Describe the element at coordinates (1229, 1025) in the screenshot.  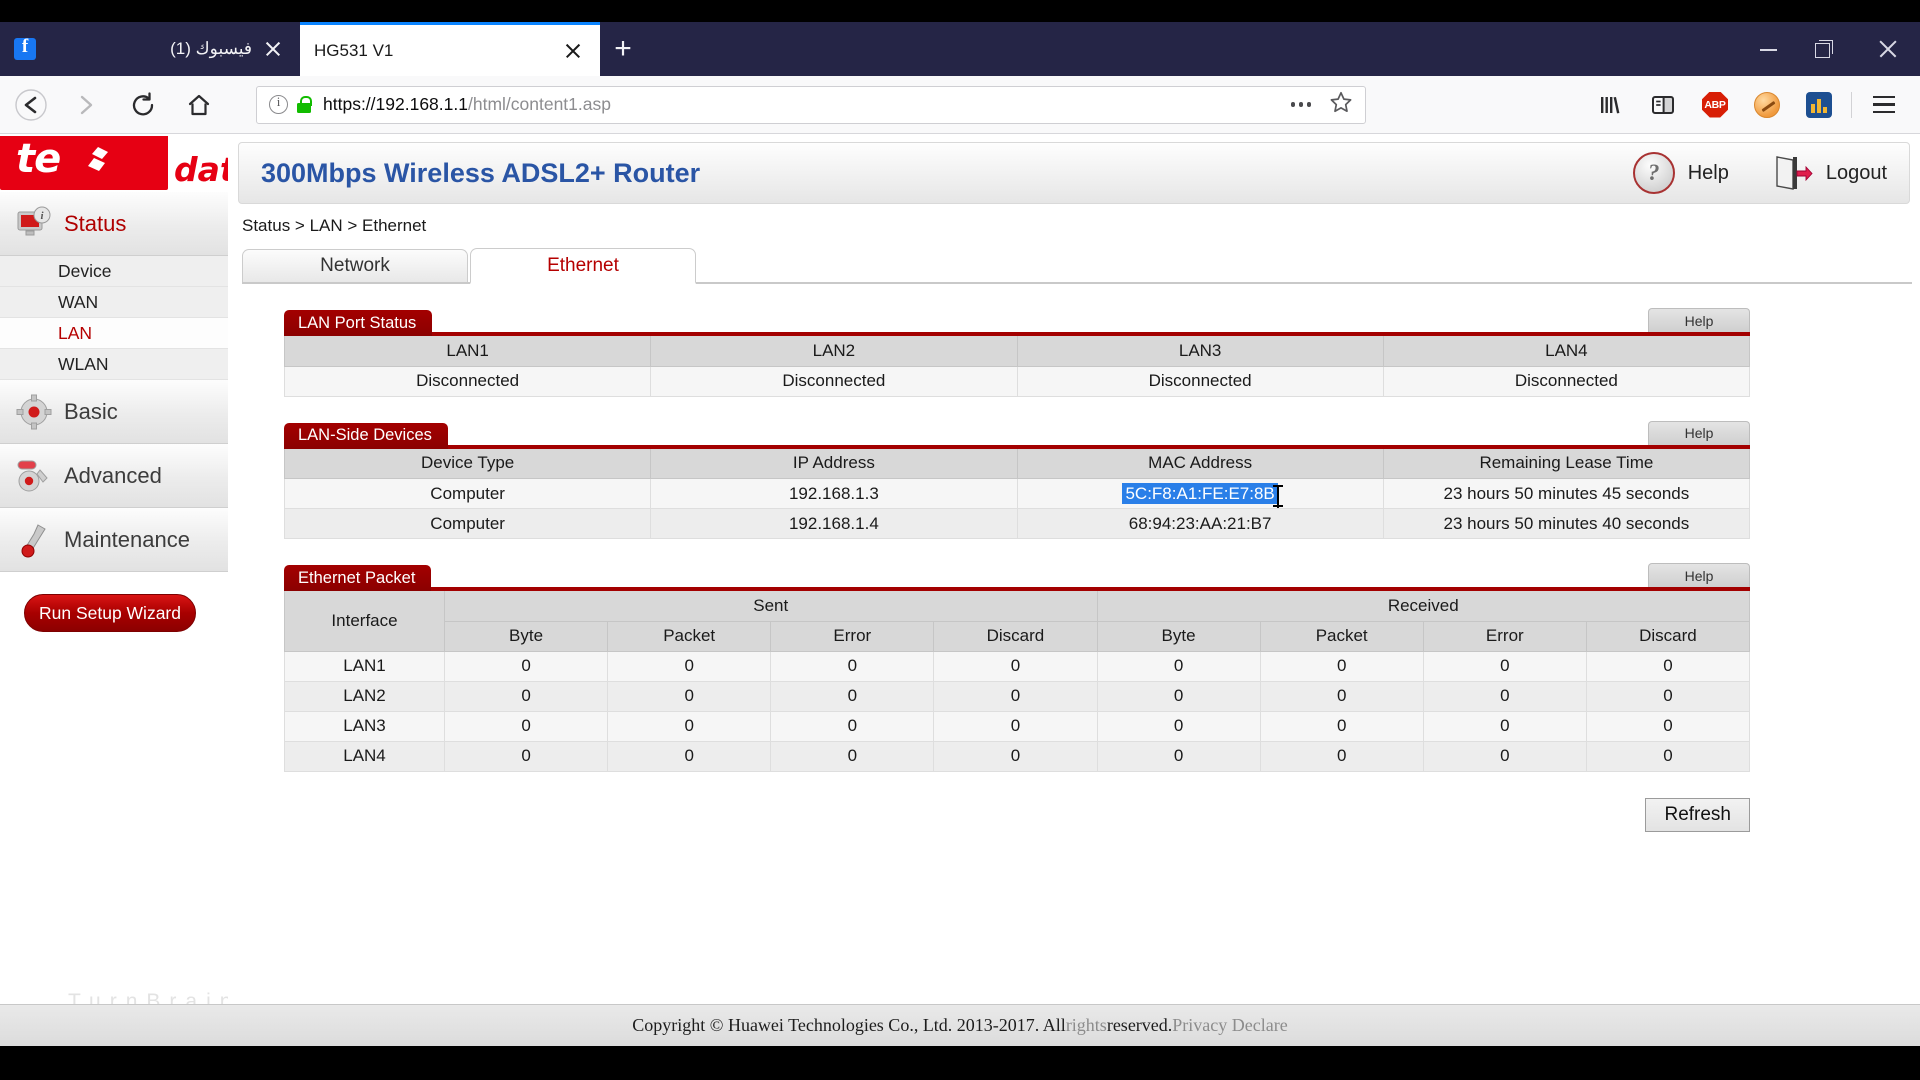
I see `privacy-declare-link: Privacy Declare` at that location.